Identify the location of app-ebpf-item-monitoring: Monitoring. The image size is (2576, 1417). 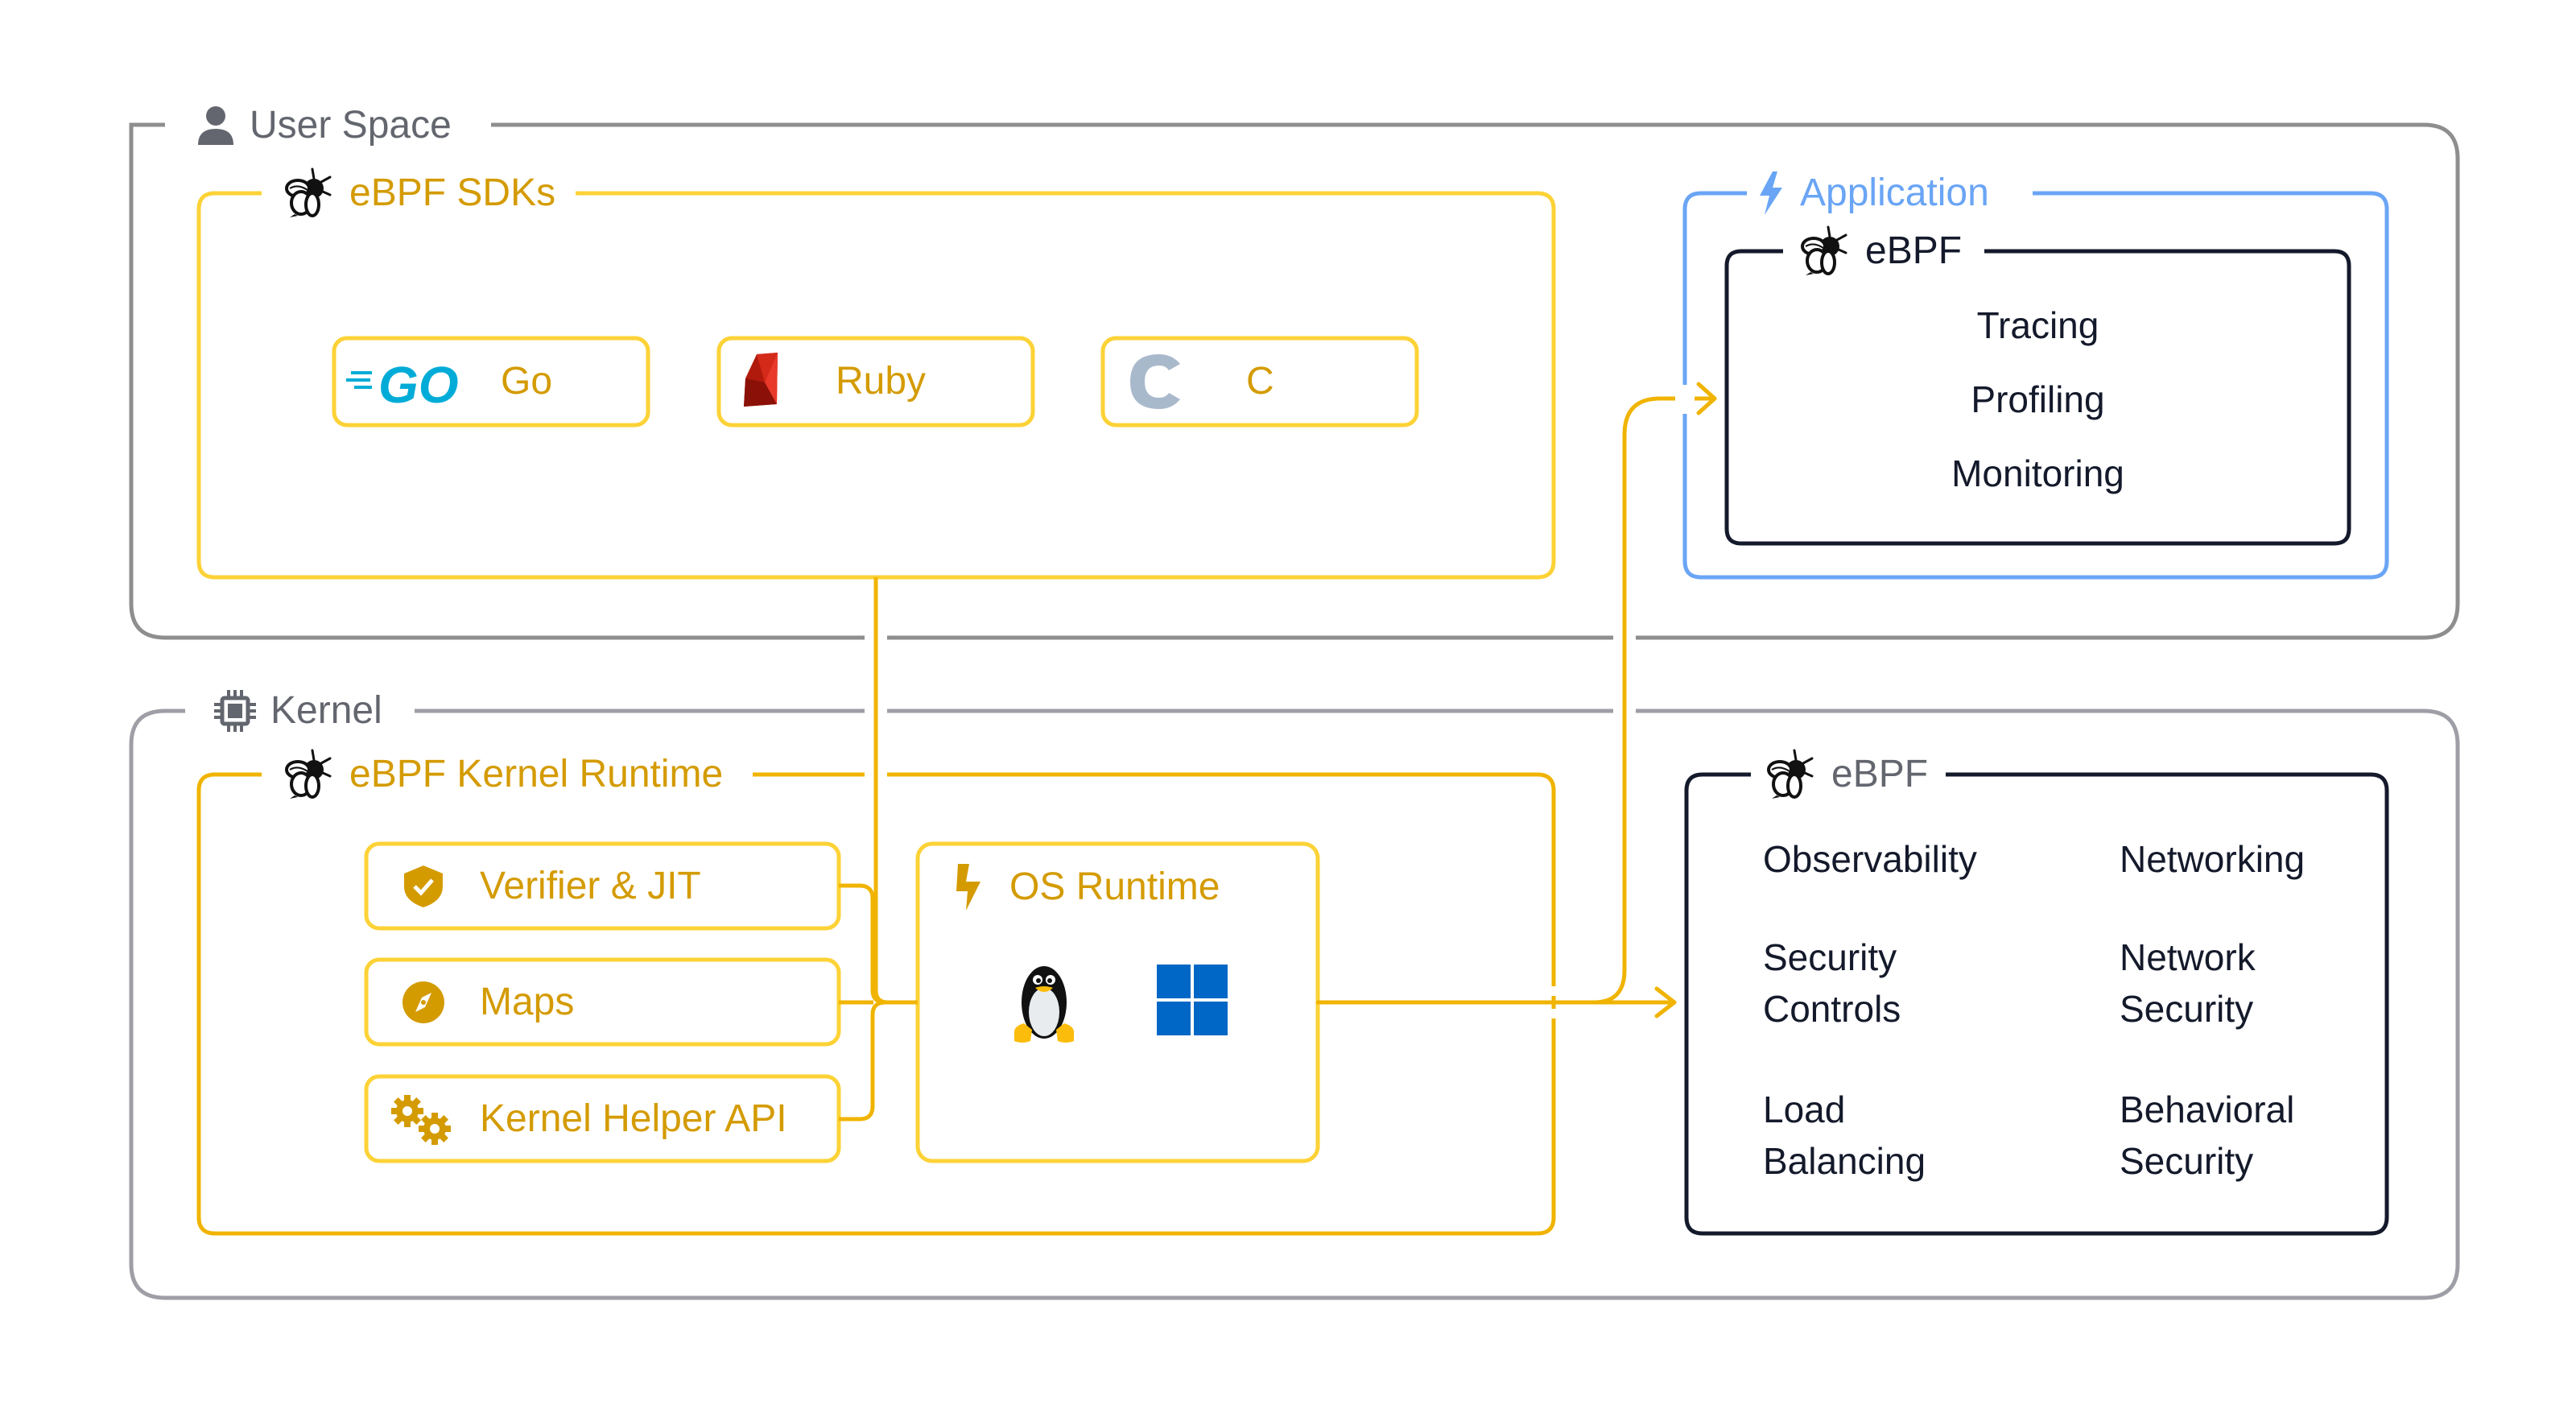
(2037, 473).